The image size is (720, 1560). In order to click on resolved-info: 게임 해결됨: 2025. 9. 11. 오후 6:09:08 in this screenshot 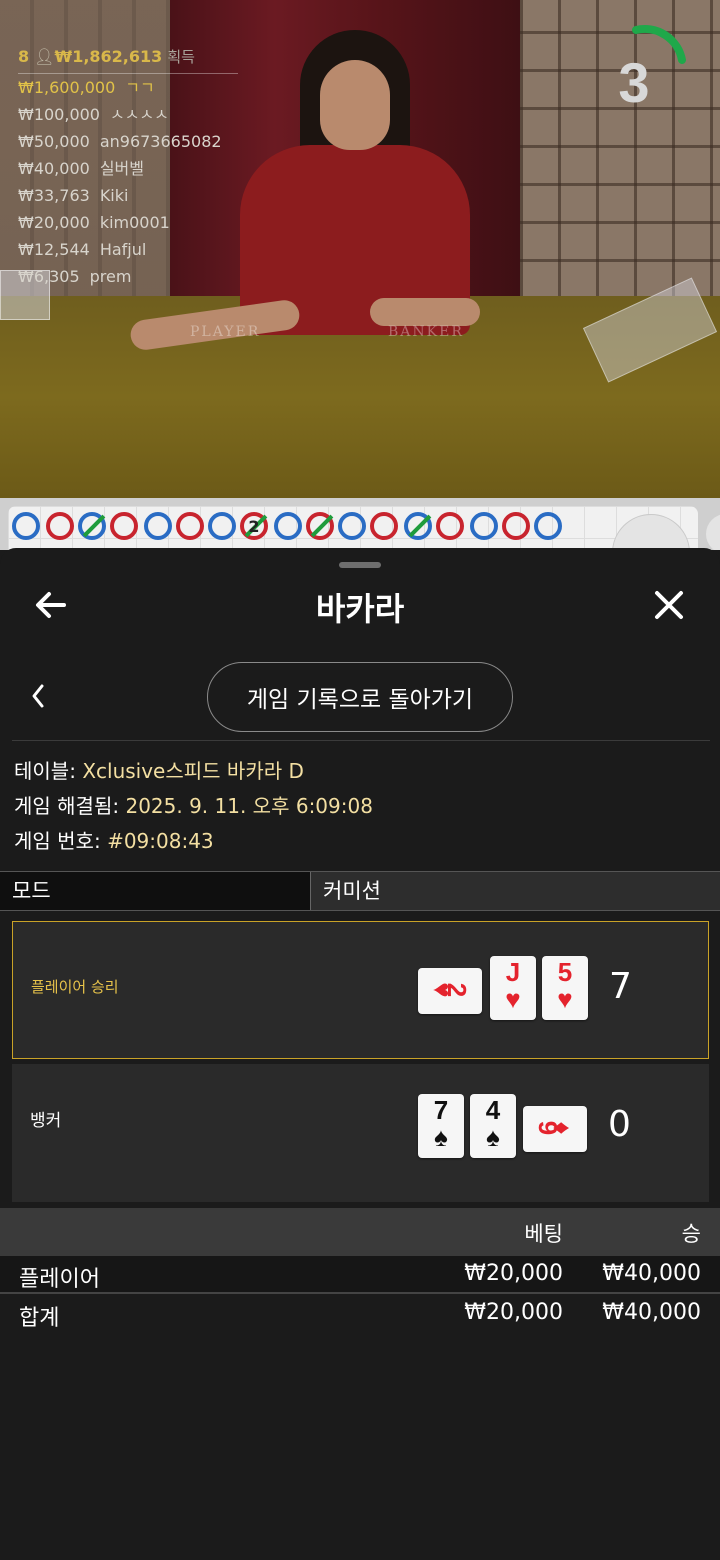, I will do `click(193, 806)`.